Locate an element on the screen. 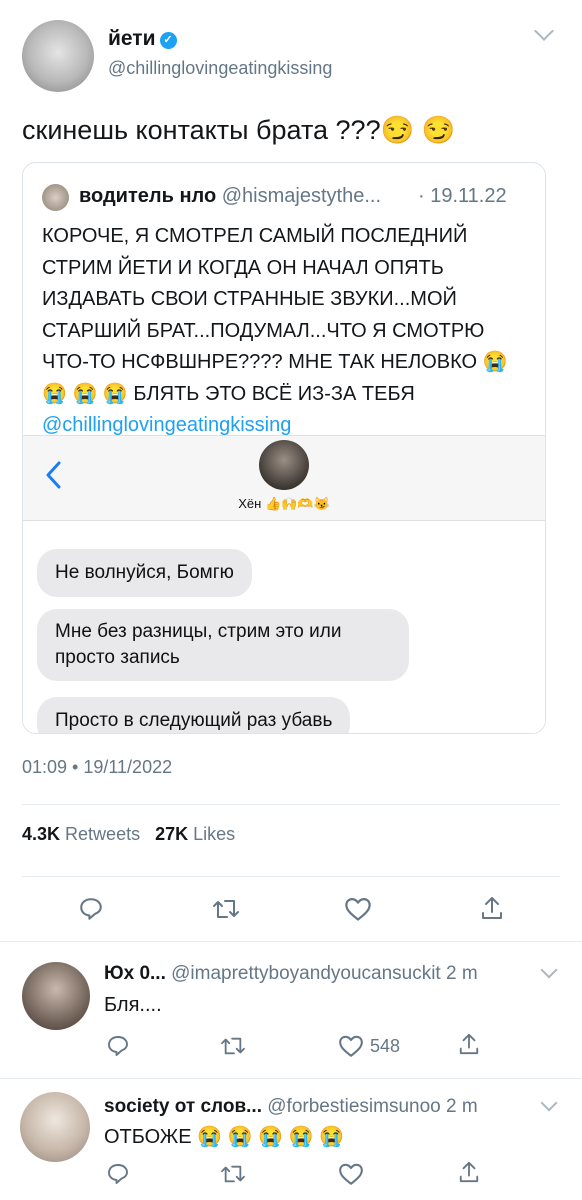 This screenshot has height=1200, width=582. retweets-label: Retweets is located at coordinates (103, 834).